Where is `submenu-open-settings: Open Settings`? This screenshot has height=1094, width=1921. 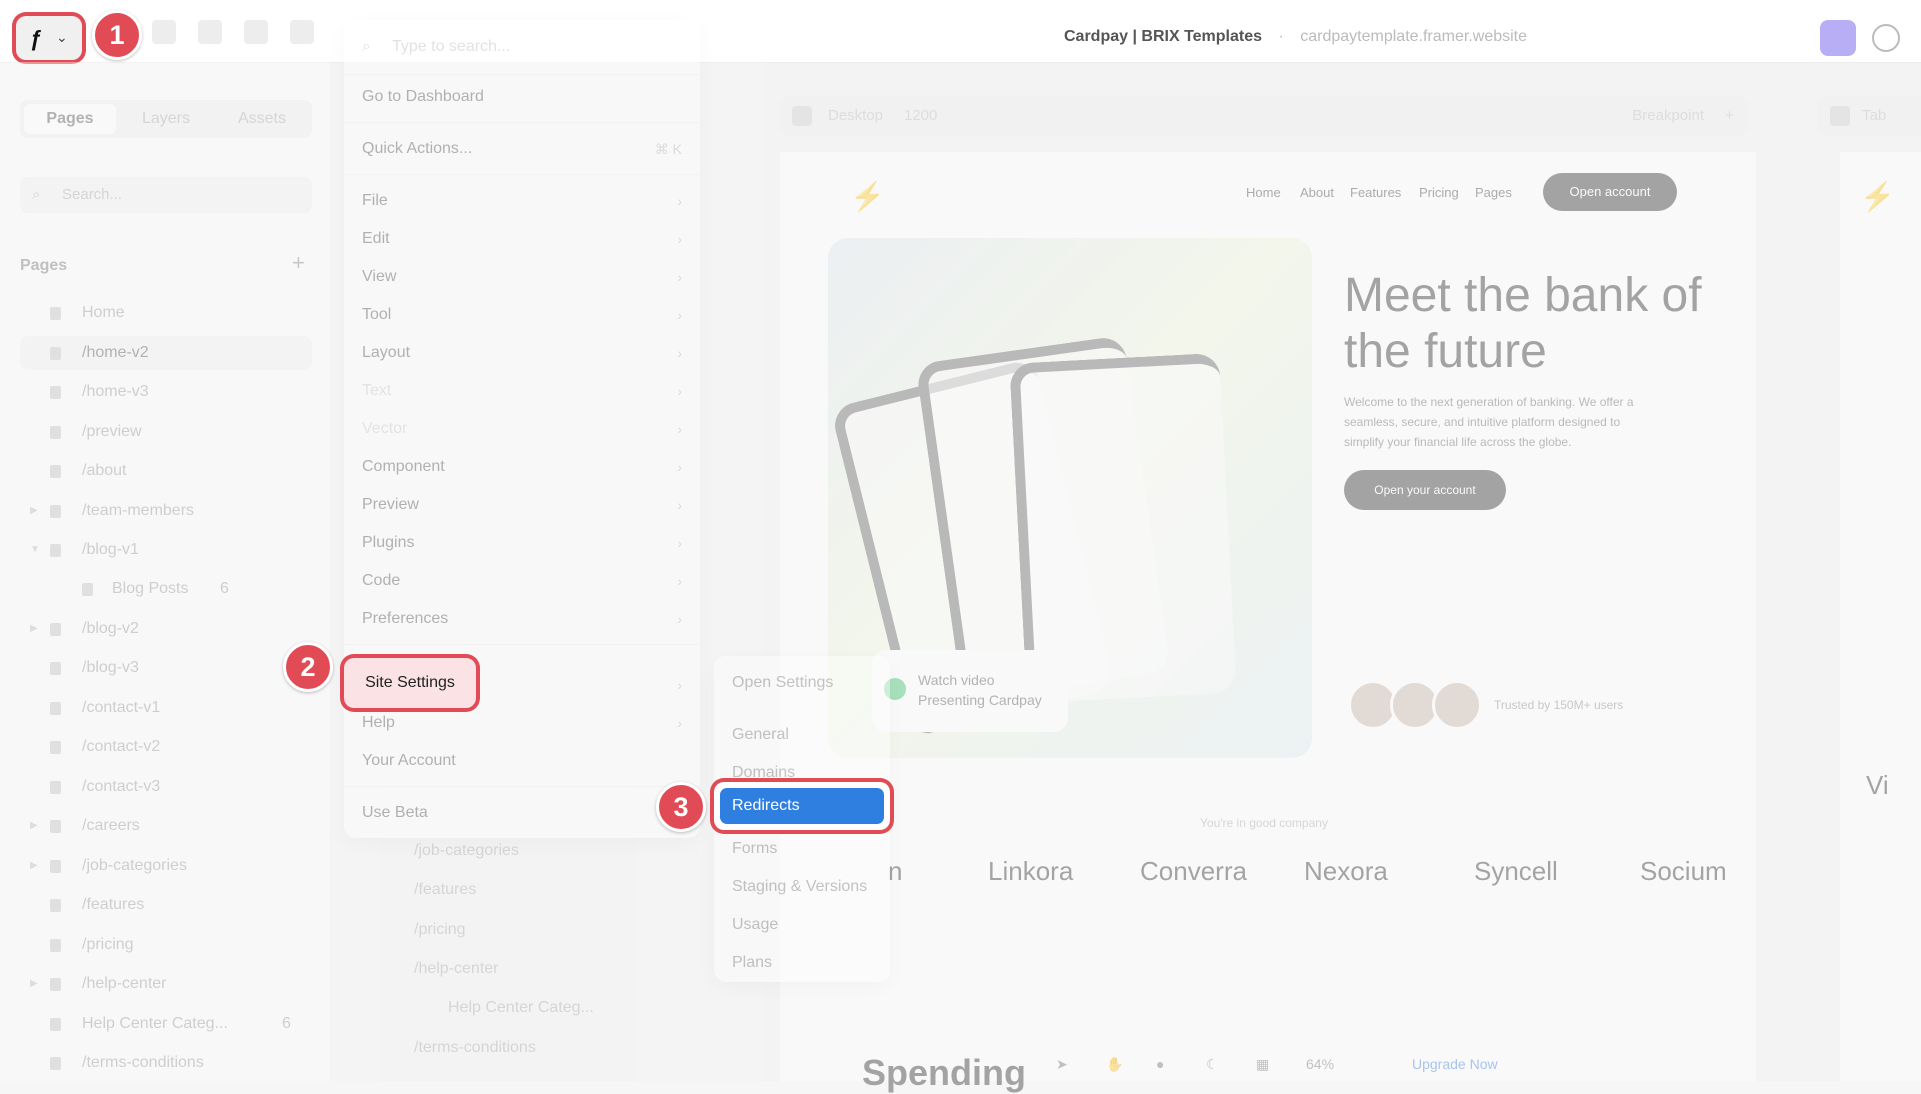
submenu-open-settings: Open Settings is located at coordinates (782, 683).